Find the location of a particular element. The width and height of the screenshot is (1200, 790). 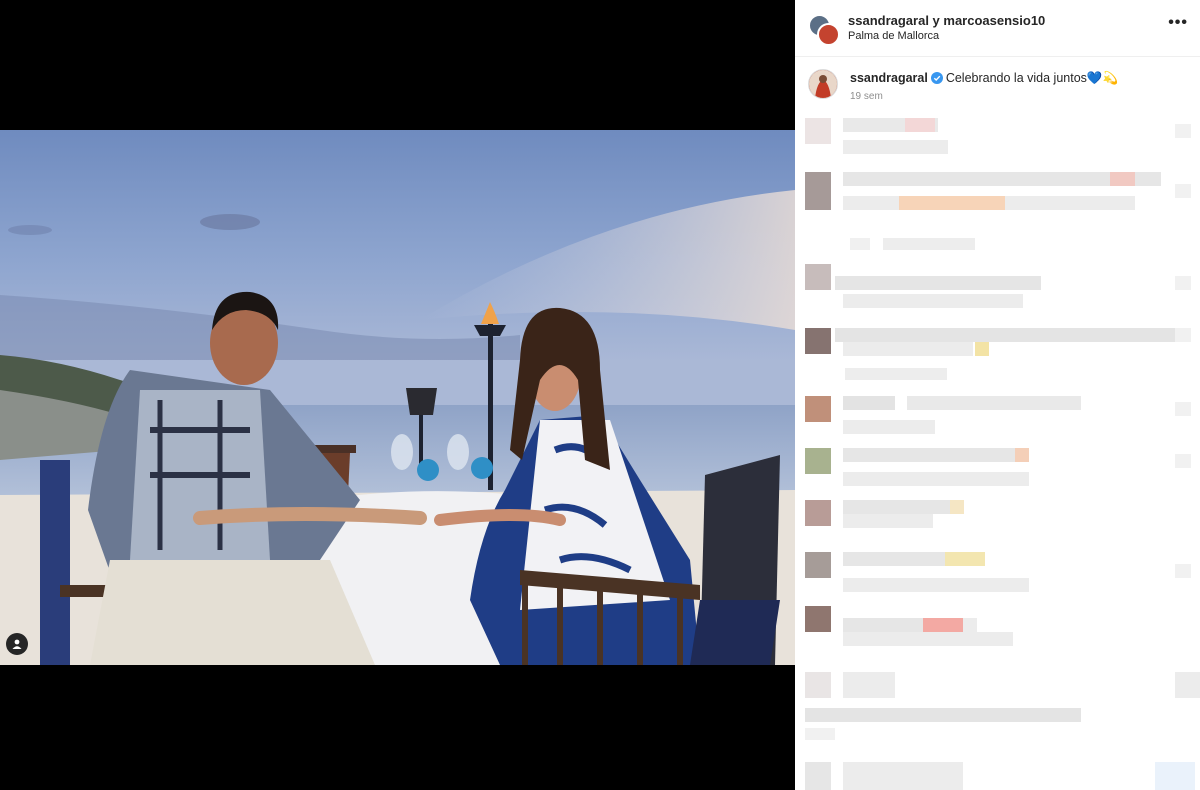

caption-username: ssandragaral is located at coordinates (889, 78).